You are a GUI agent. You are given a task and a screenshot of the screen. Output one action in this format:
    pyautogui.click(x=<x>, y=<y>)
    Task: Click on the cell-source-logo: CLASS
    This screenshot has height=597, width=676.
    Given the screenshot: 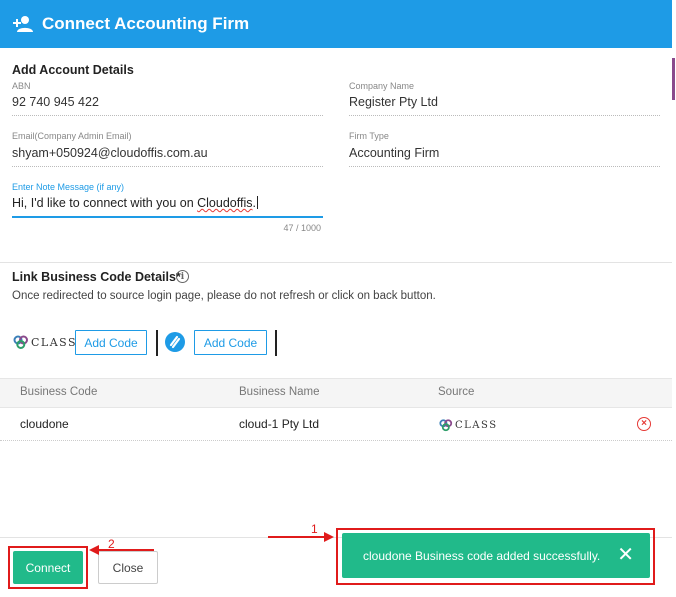 What is the action you would take?
    pyautogui.click(x=468, y=425)
    